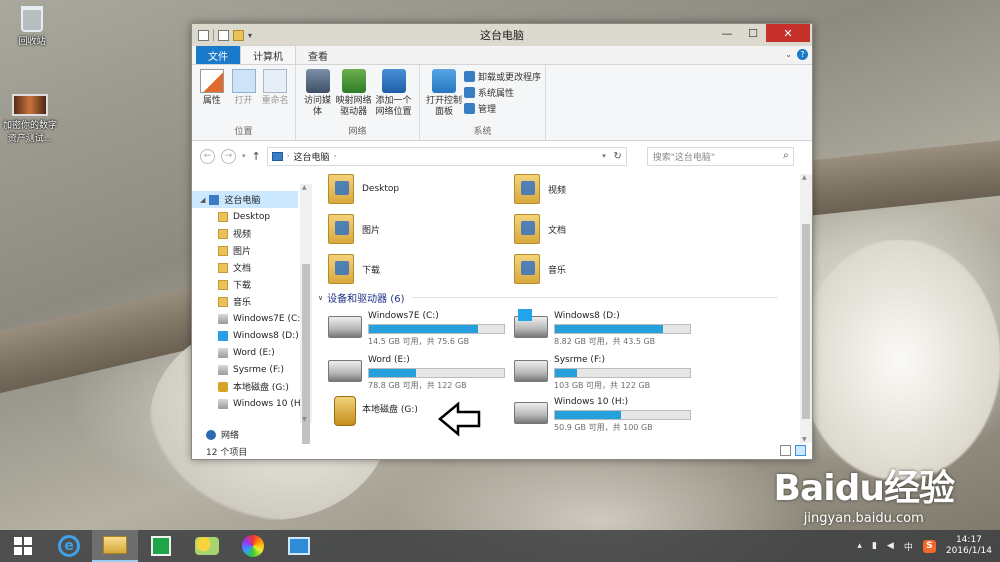  Describe the element at coordinates (345, 411) in the screenshot. I see `lock-icon` at that location.